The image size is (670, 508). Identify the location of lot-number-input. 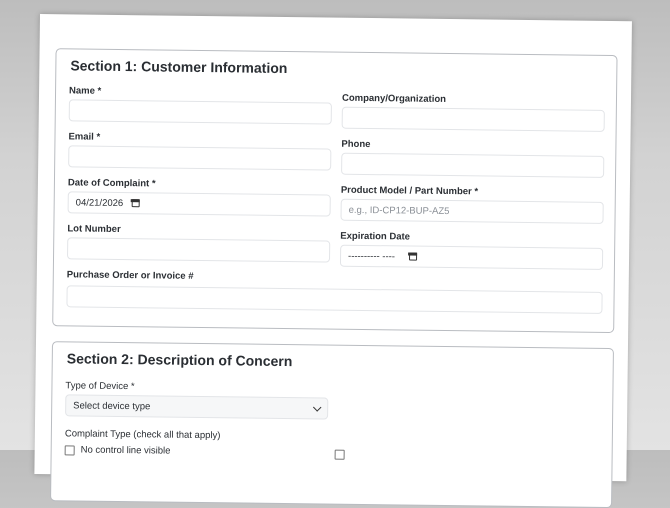
(199, 250).